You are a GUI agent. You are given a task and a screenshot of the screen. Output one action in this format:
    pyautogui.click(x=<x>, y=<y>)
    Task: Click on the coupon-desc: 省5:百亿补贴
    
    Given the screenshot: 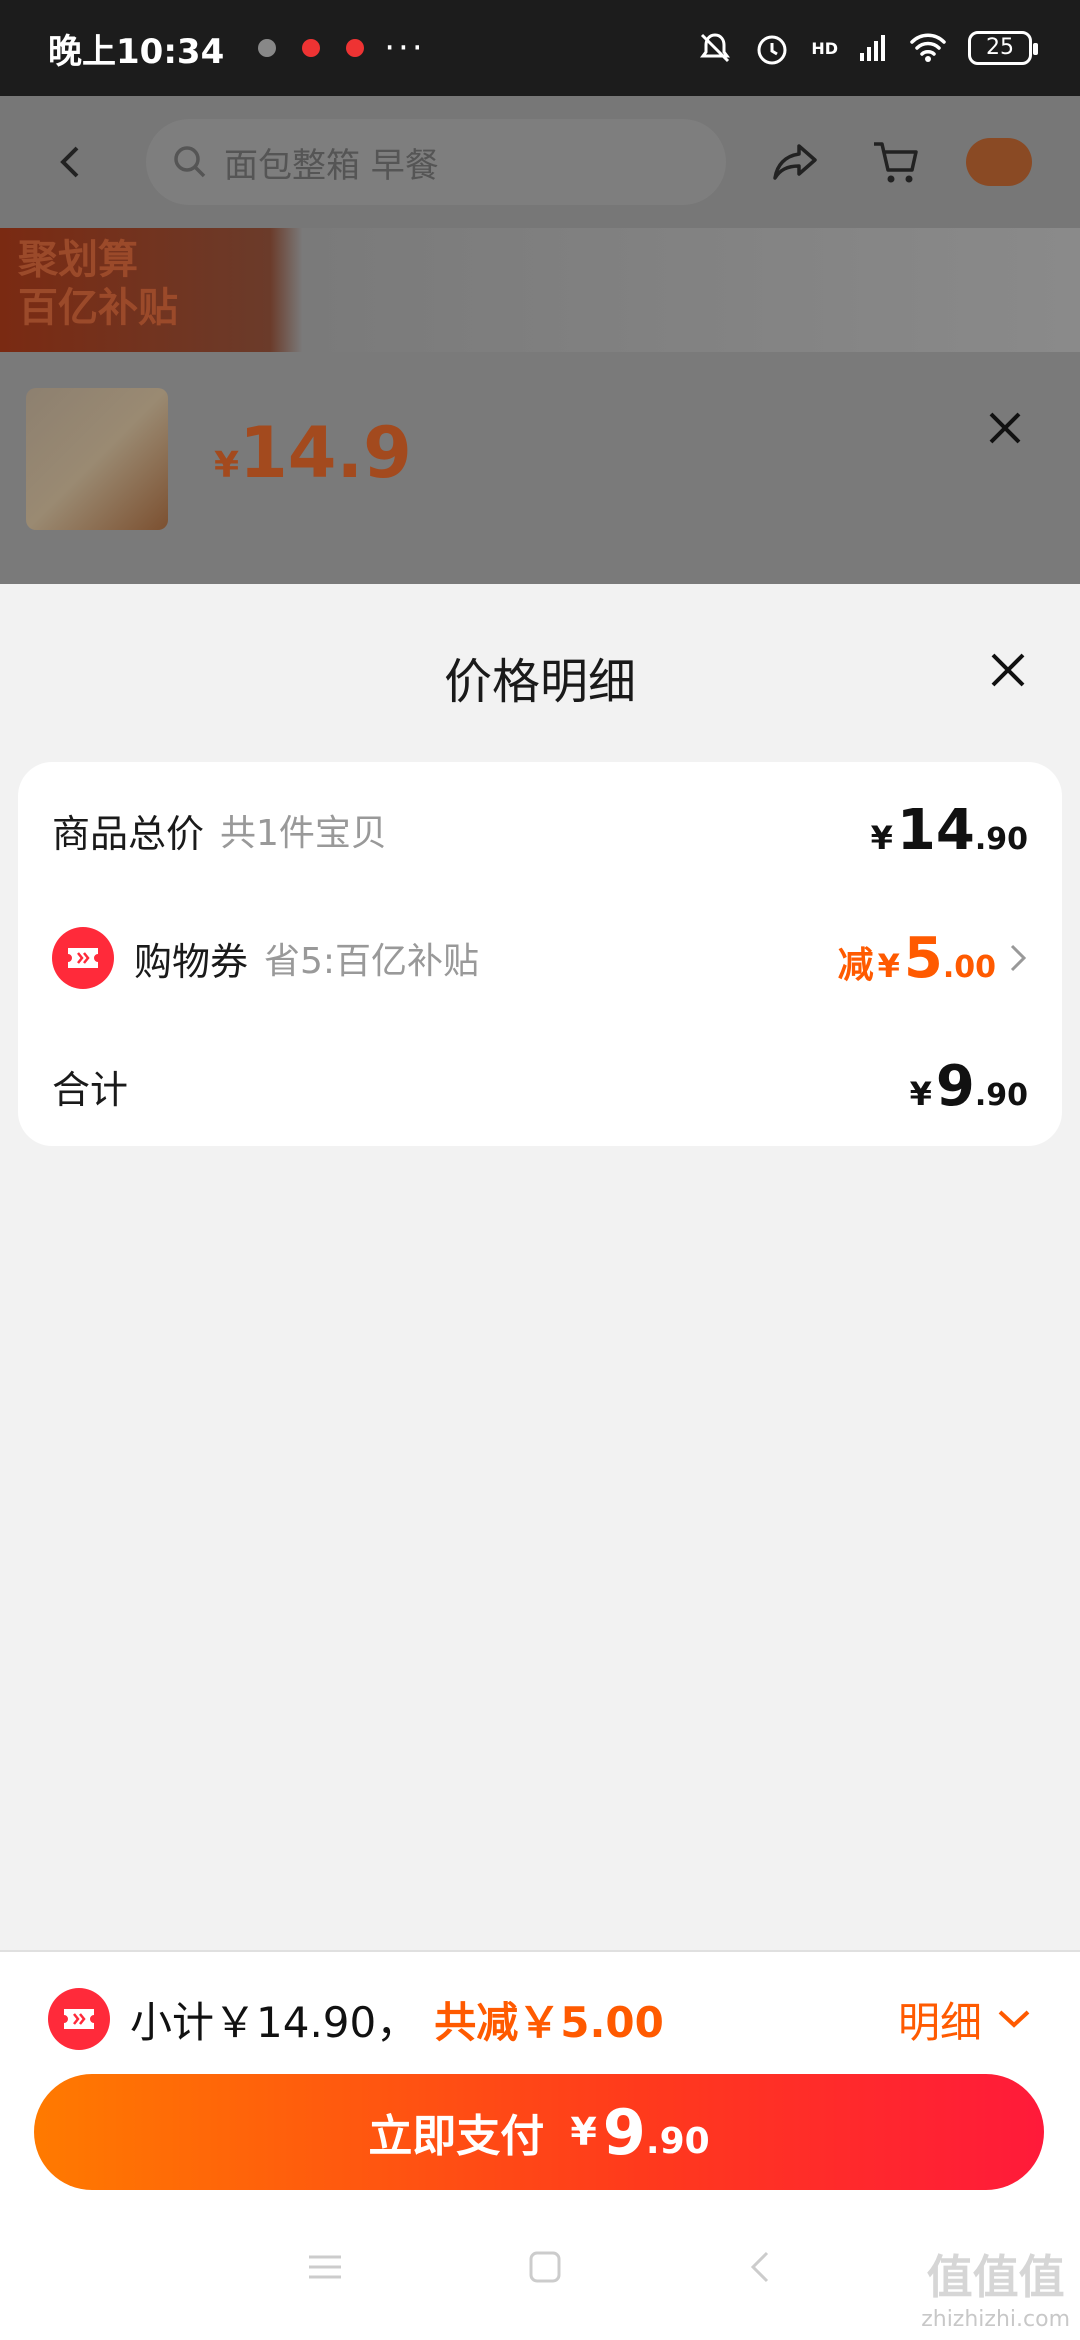 What is the action you would take?
    pyautogui.click(x=372, y=961)
    